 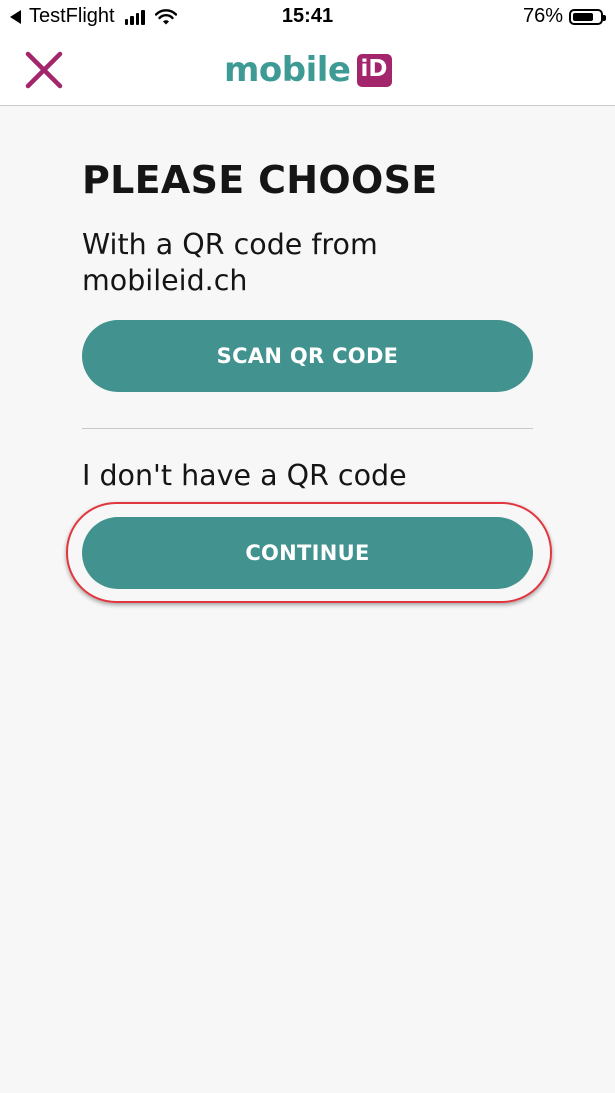 What do you see at coordinates (307, 428) in the screenshot?
I see `divider` at bounding box center [307, 428].